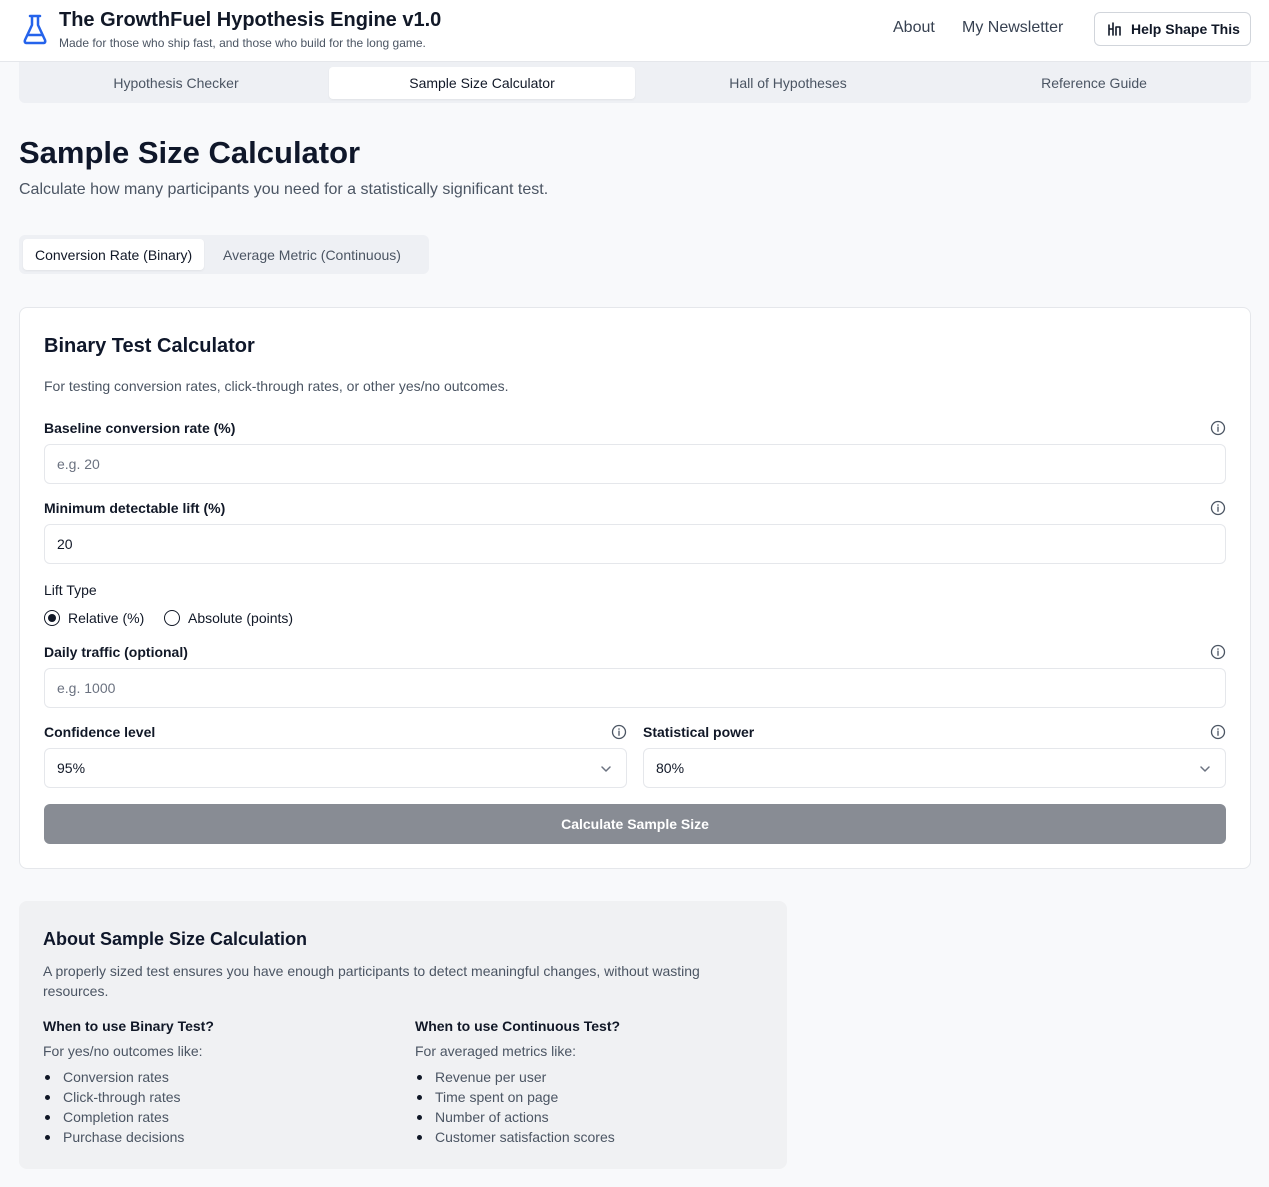  Describe the element at coordinates (172, 618) in the screenshot. I see `radio-absolute` at that location.